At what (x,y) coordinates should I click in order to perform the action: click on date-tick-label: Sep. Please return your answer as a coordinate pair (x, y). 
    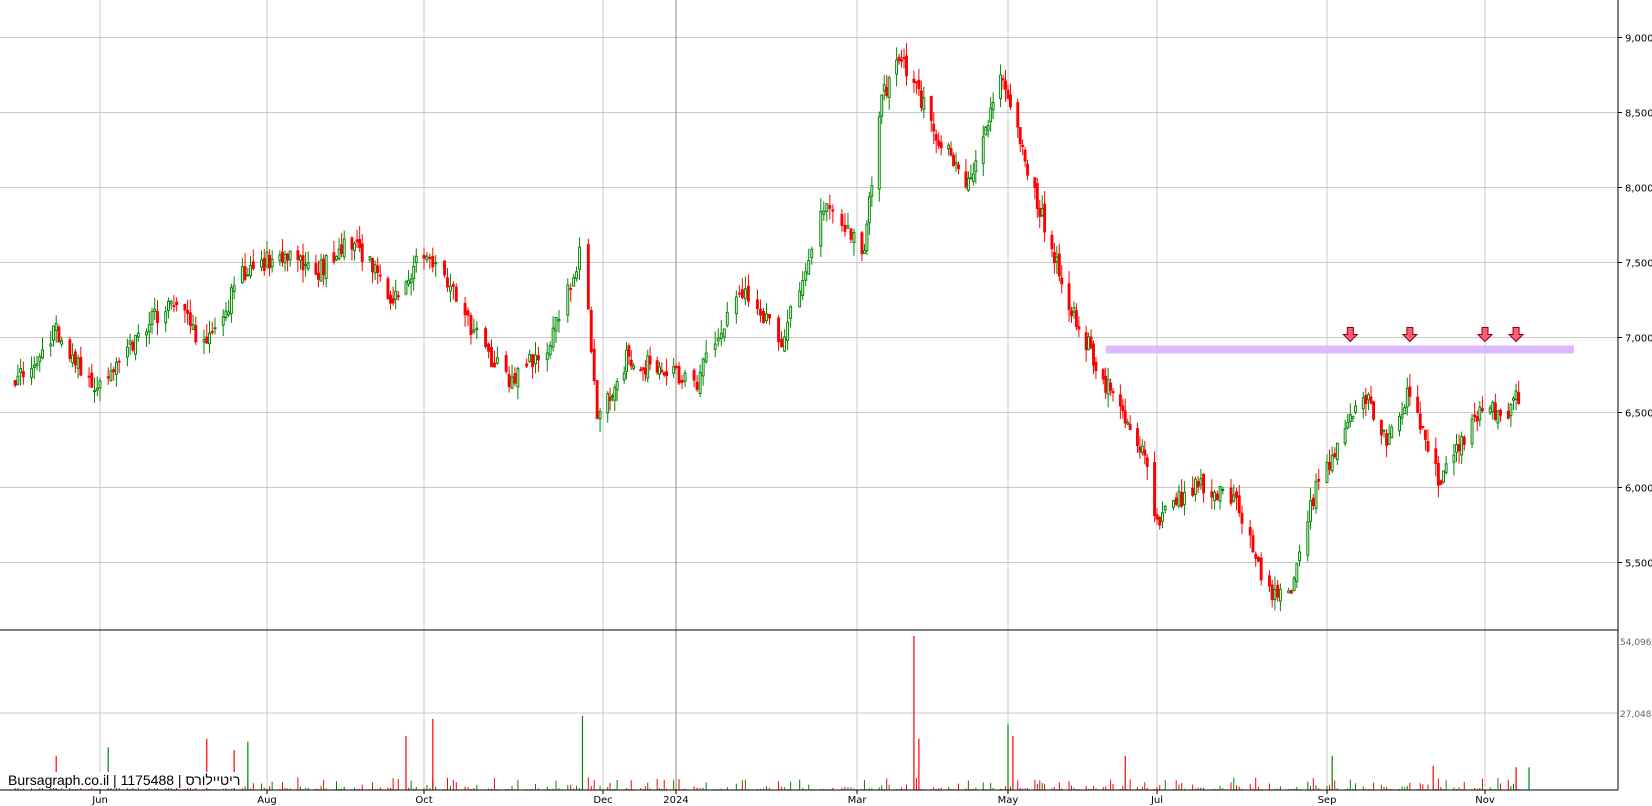
    Looking at the image, I should click on (1327, 800).